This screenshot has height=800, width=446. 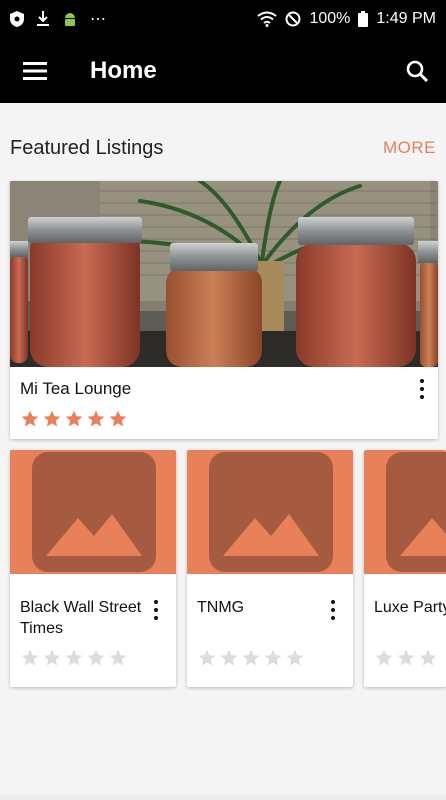 What do you see at coordinates (363, 19) in the screenshot?
I see `battery-icon` at bounding box center [363, 19].